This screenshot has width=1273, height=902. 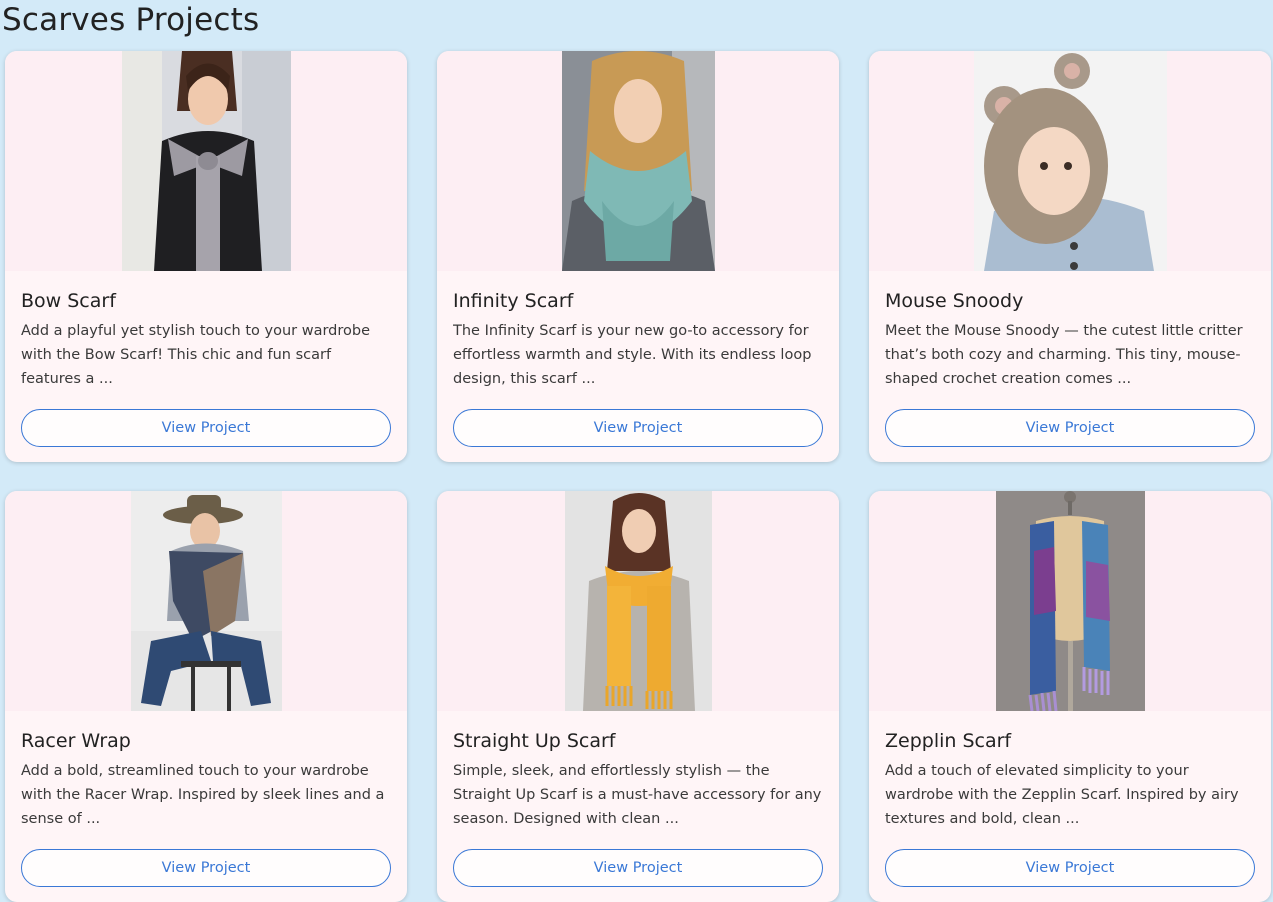 What do you see at coordinates (76, 741) in the screenshot?
I see `card-title: Racer Wrap` at bounding box center [76, 741].